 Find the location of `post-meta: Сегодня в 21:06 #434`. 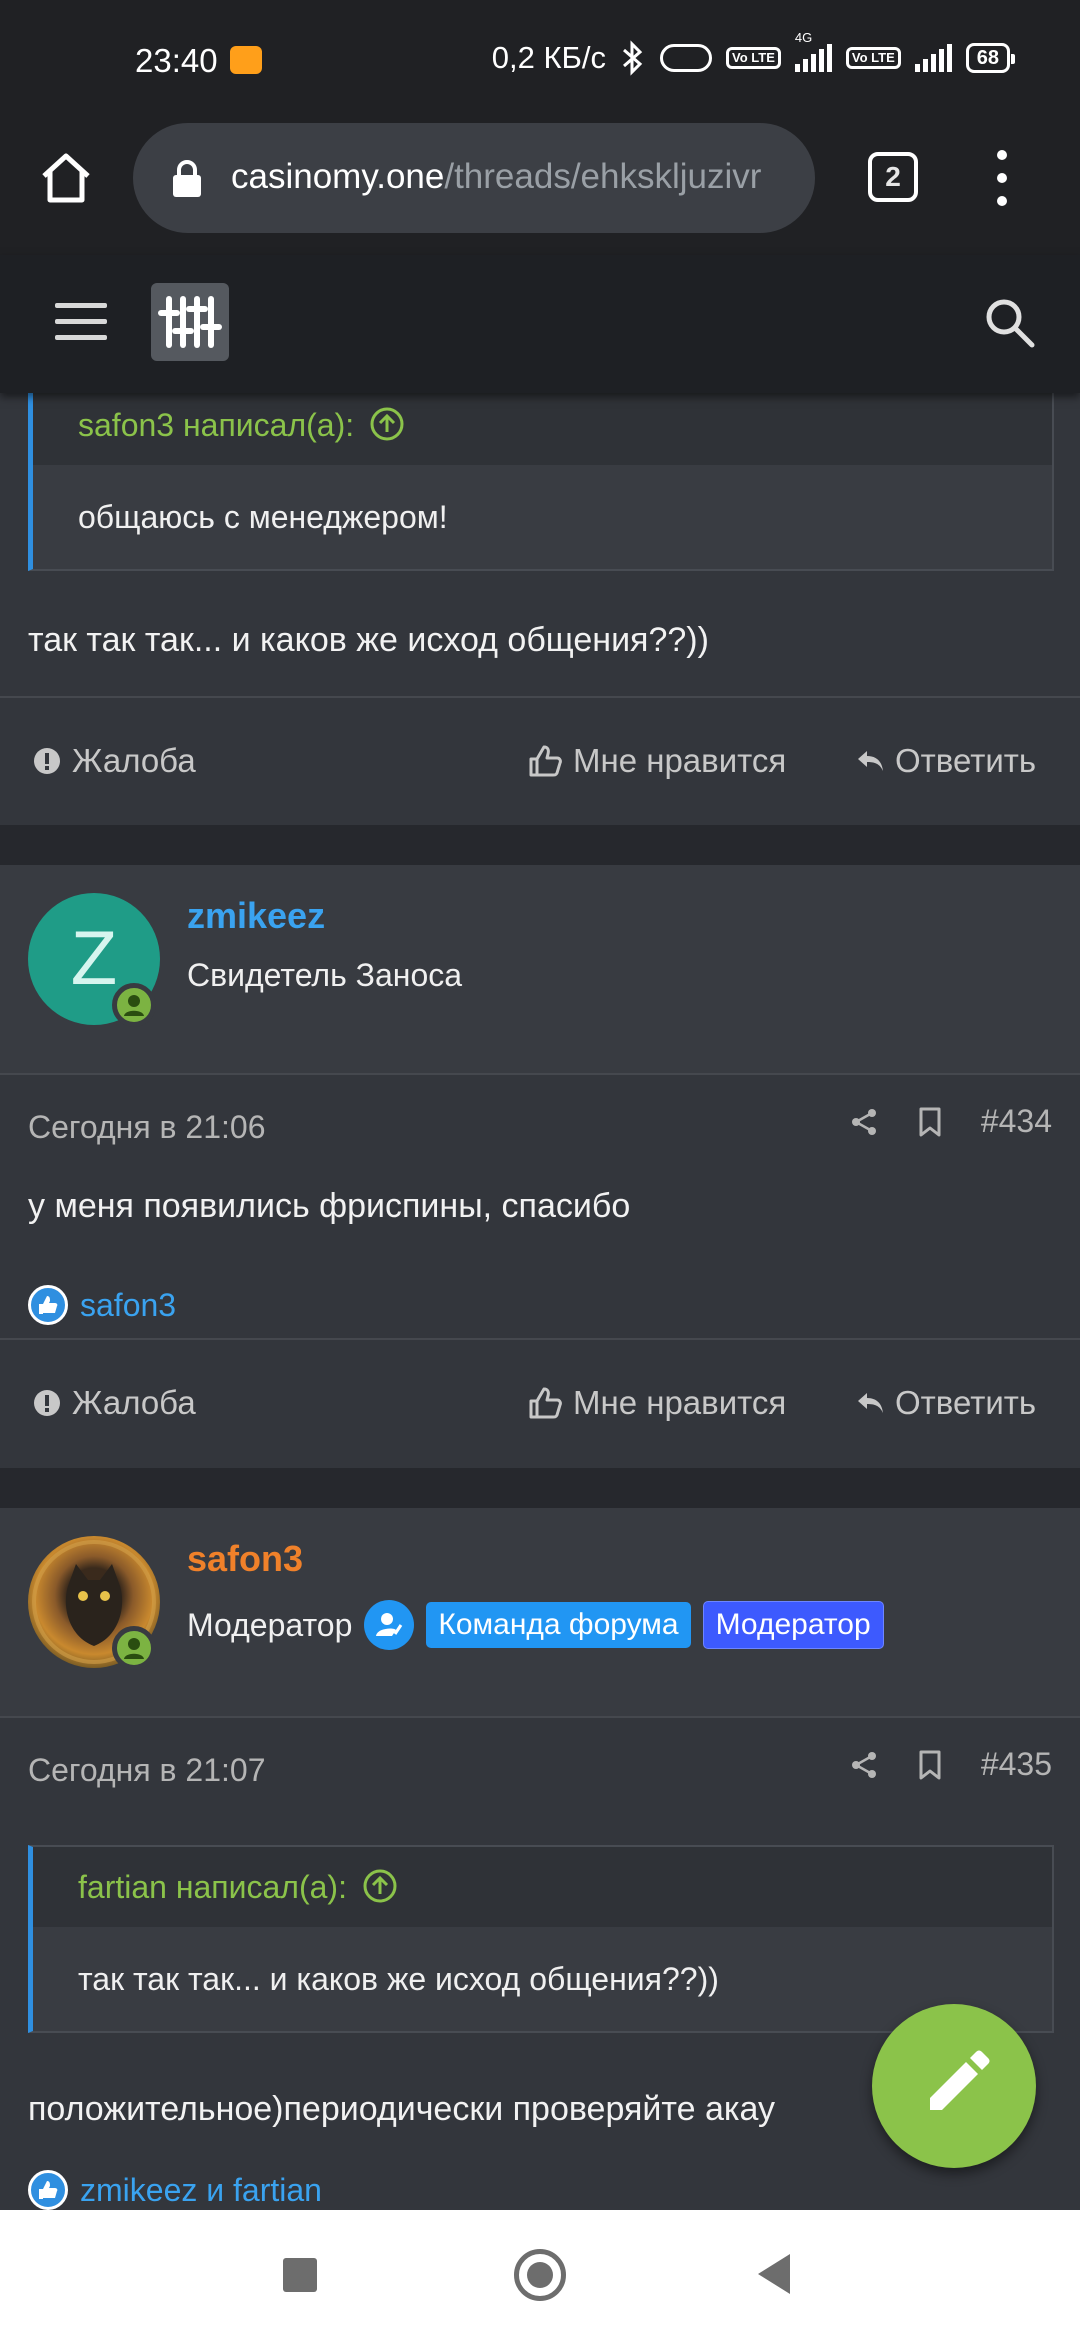

post-meta: Сегодня в 21:06 #434 is located at coordinates (540, 1125).